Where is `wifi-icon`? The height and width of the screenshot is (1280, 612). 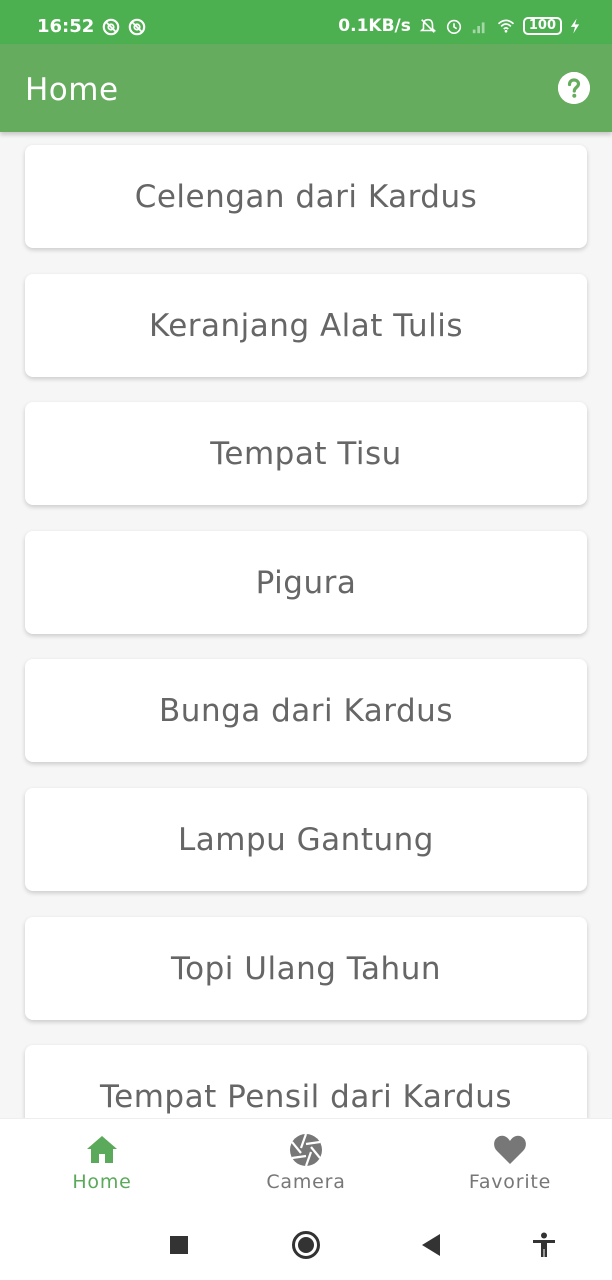 wifi-icon is located at coordinates (505, 26).